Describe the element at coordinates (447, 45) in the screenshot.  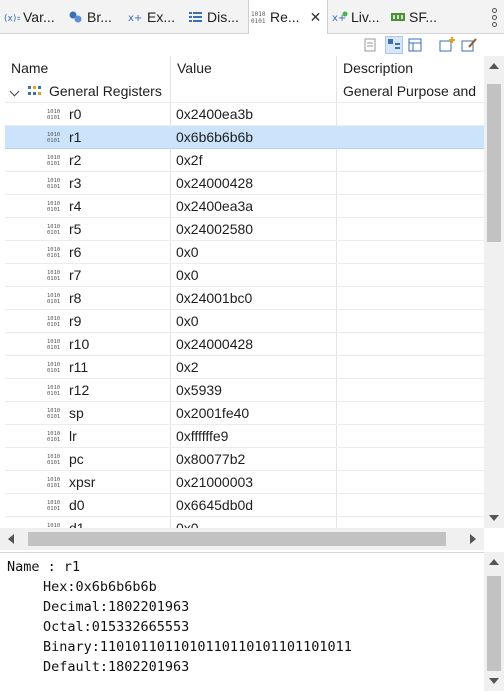
I see `add-register-group-icon` at that location.